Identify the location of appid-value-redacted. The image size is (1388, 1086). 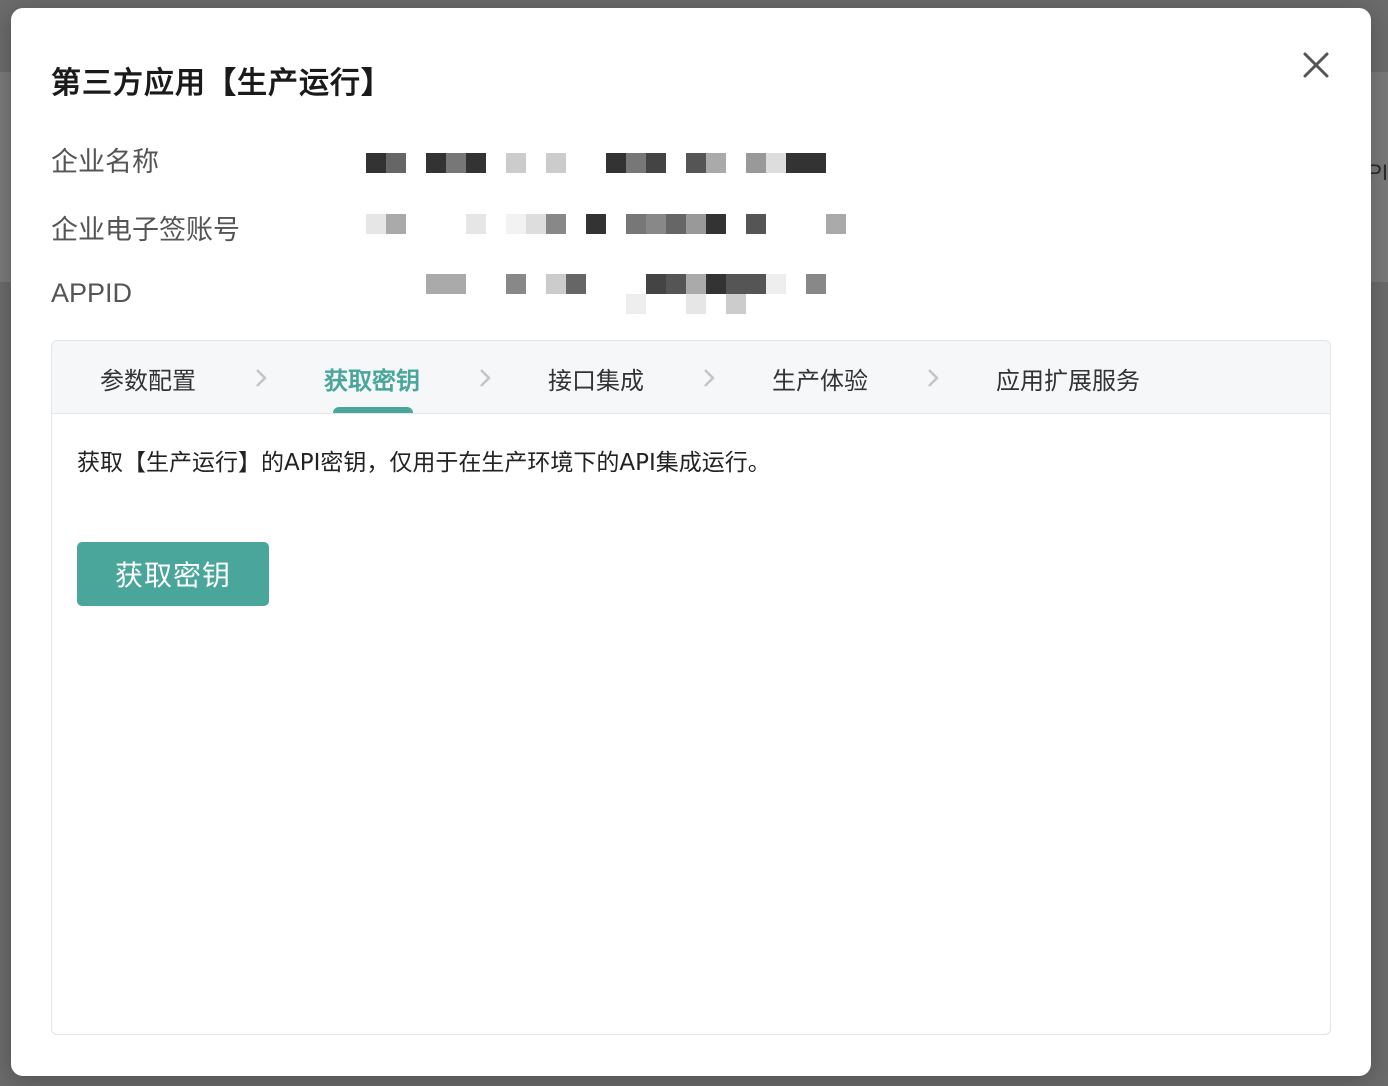
(626, 284).